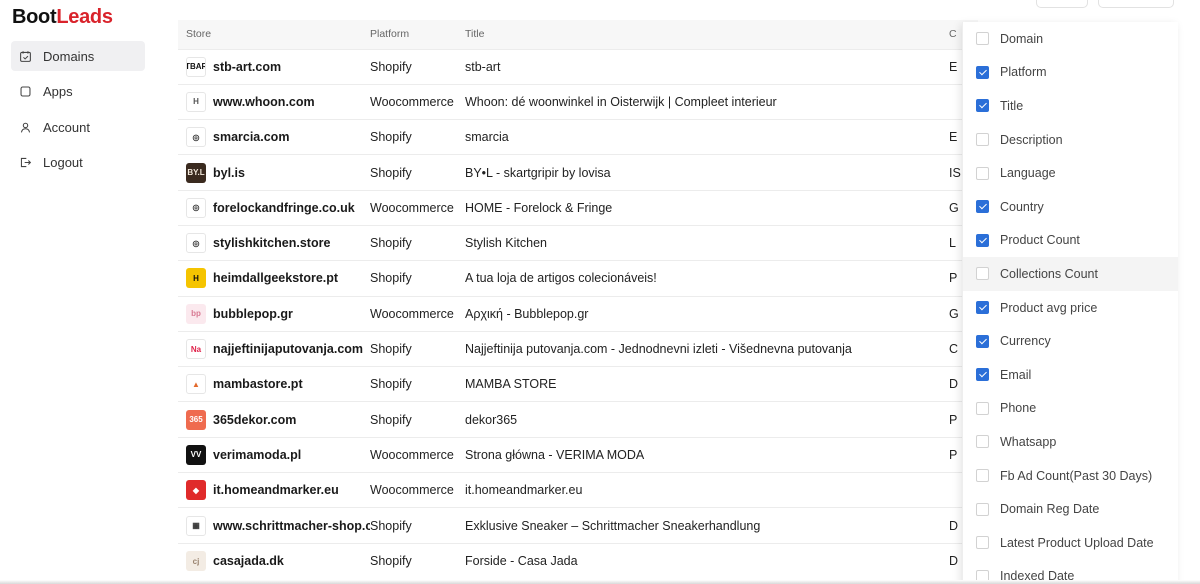 This screenshot has height=584, width=1200. Describe the element at coordinates (1022, 206) in the screenshot. I see `column-option-label: Country` at that location.